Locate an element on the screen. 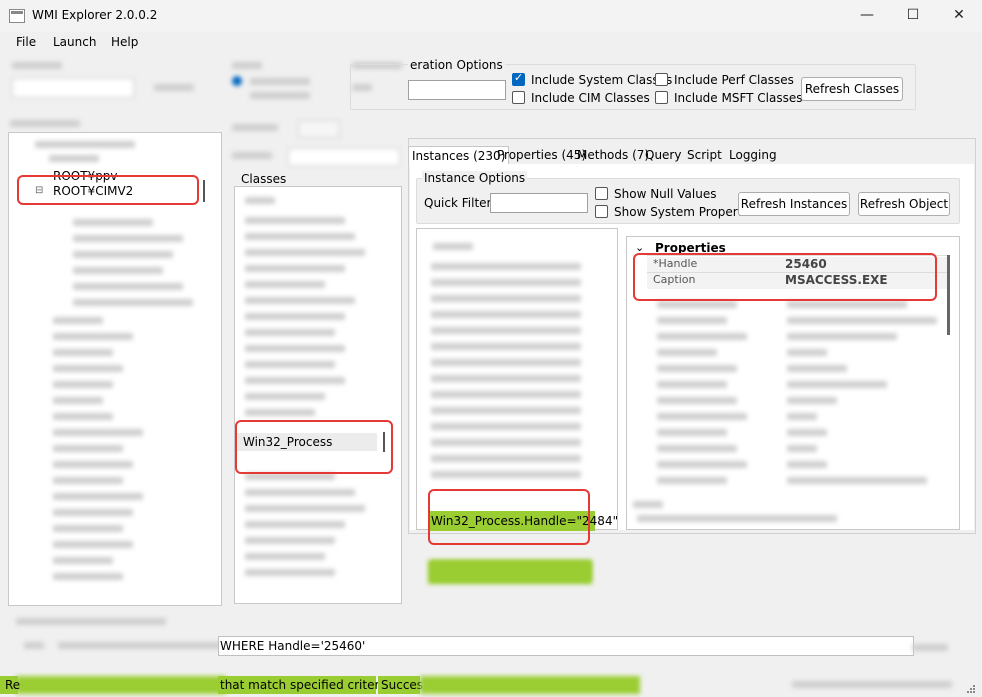  tab-query: Query is located at coordinates (663, 155).